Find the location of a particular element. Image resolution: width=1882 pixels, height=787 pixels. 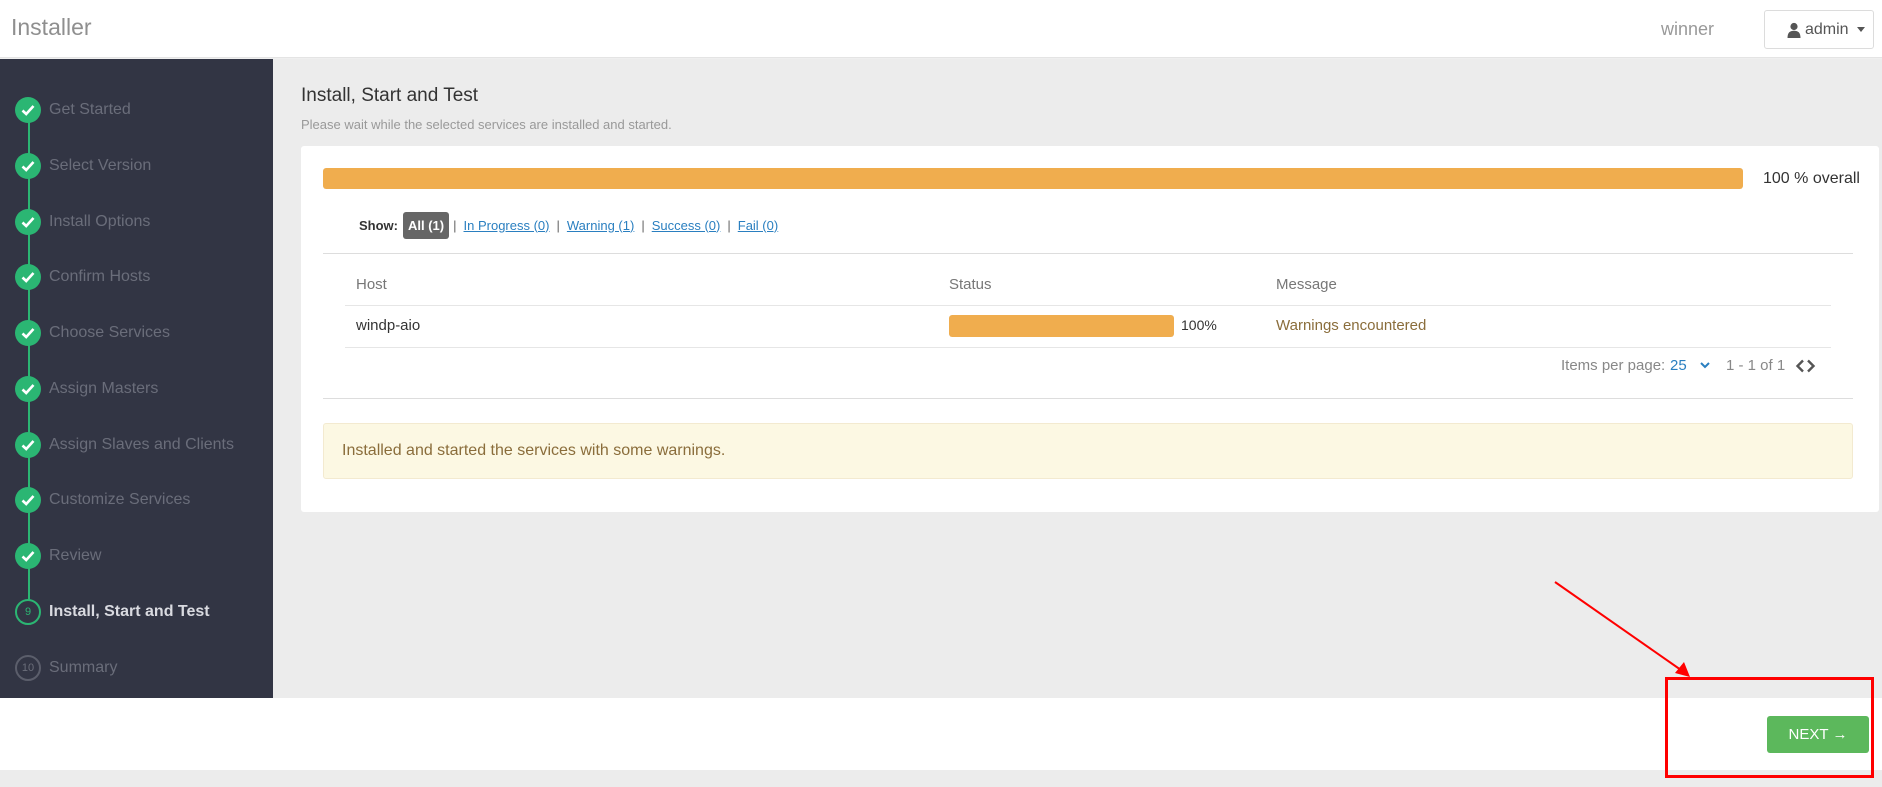

wizard-step-get-started: Get Started is located at coordinates (136, 110).